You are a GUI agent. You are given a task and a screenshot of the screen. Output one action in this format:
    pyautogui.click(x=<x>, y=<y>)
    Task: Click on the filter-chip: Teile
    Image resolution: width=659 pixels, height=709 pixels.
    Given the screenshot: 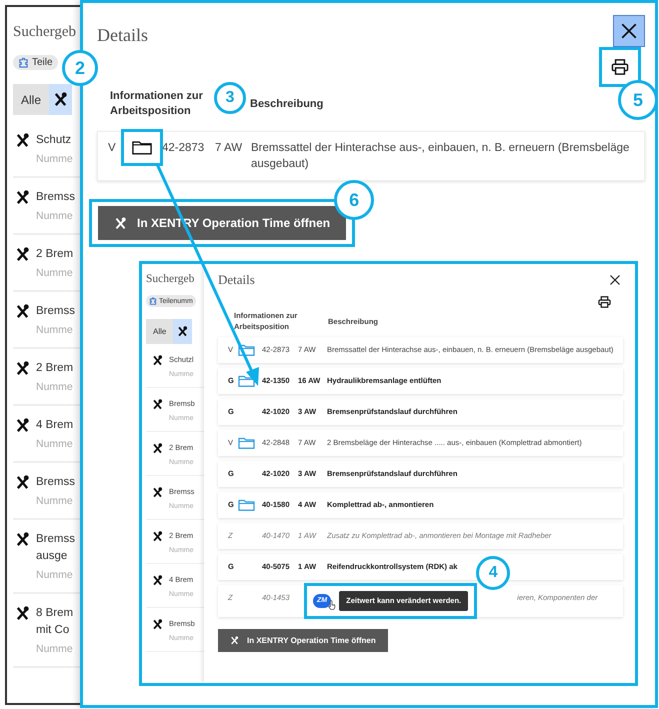 What is the action you would take?
    pyautogui.click(x=35, y=62)
    